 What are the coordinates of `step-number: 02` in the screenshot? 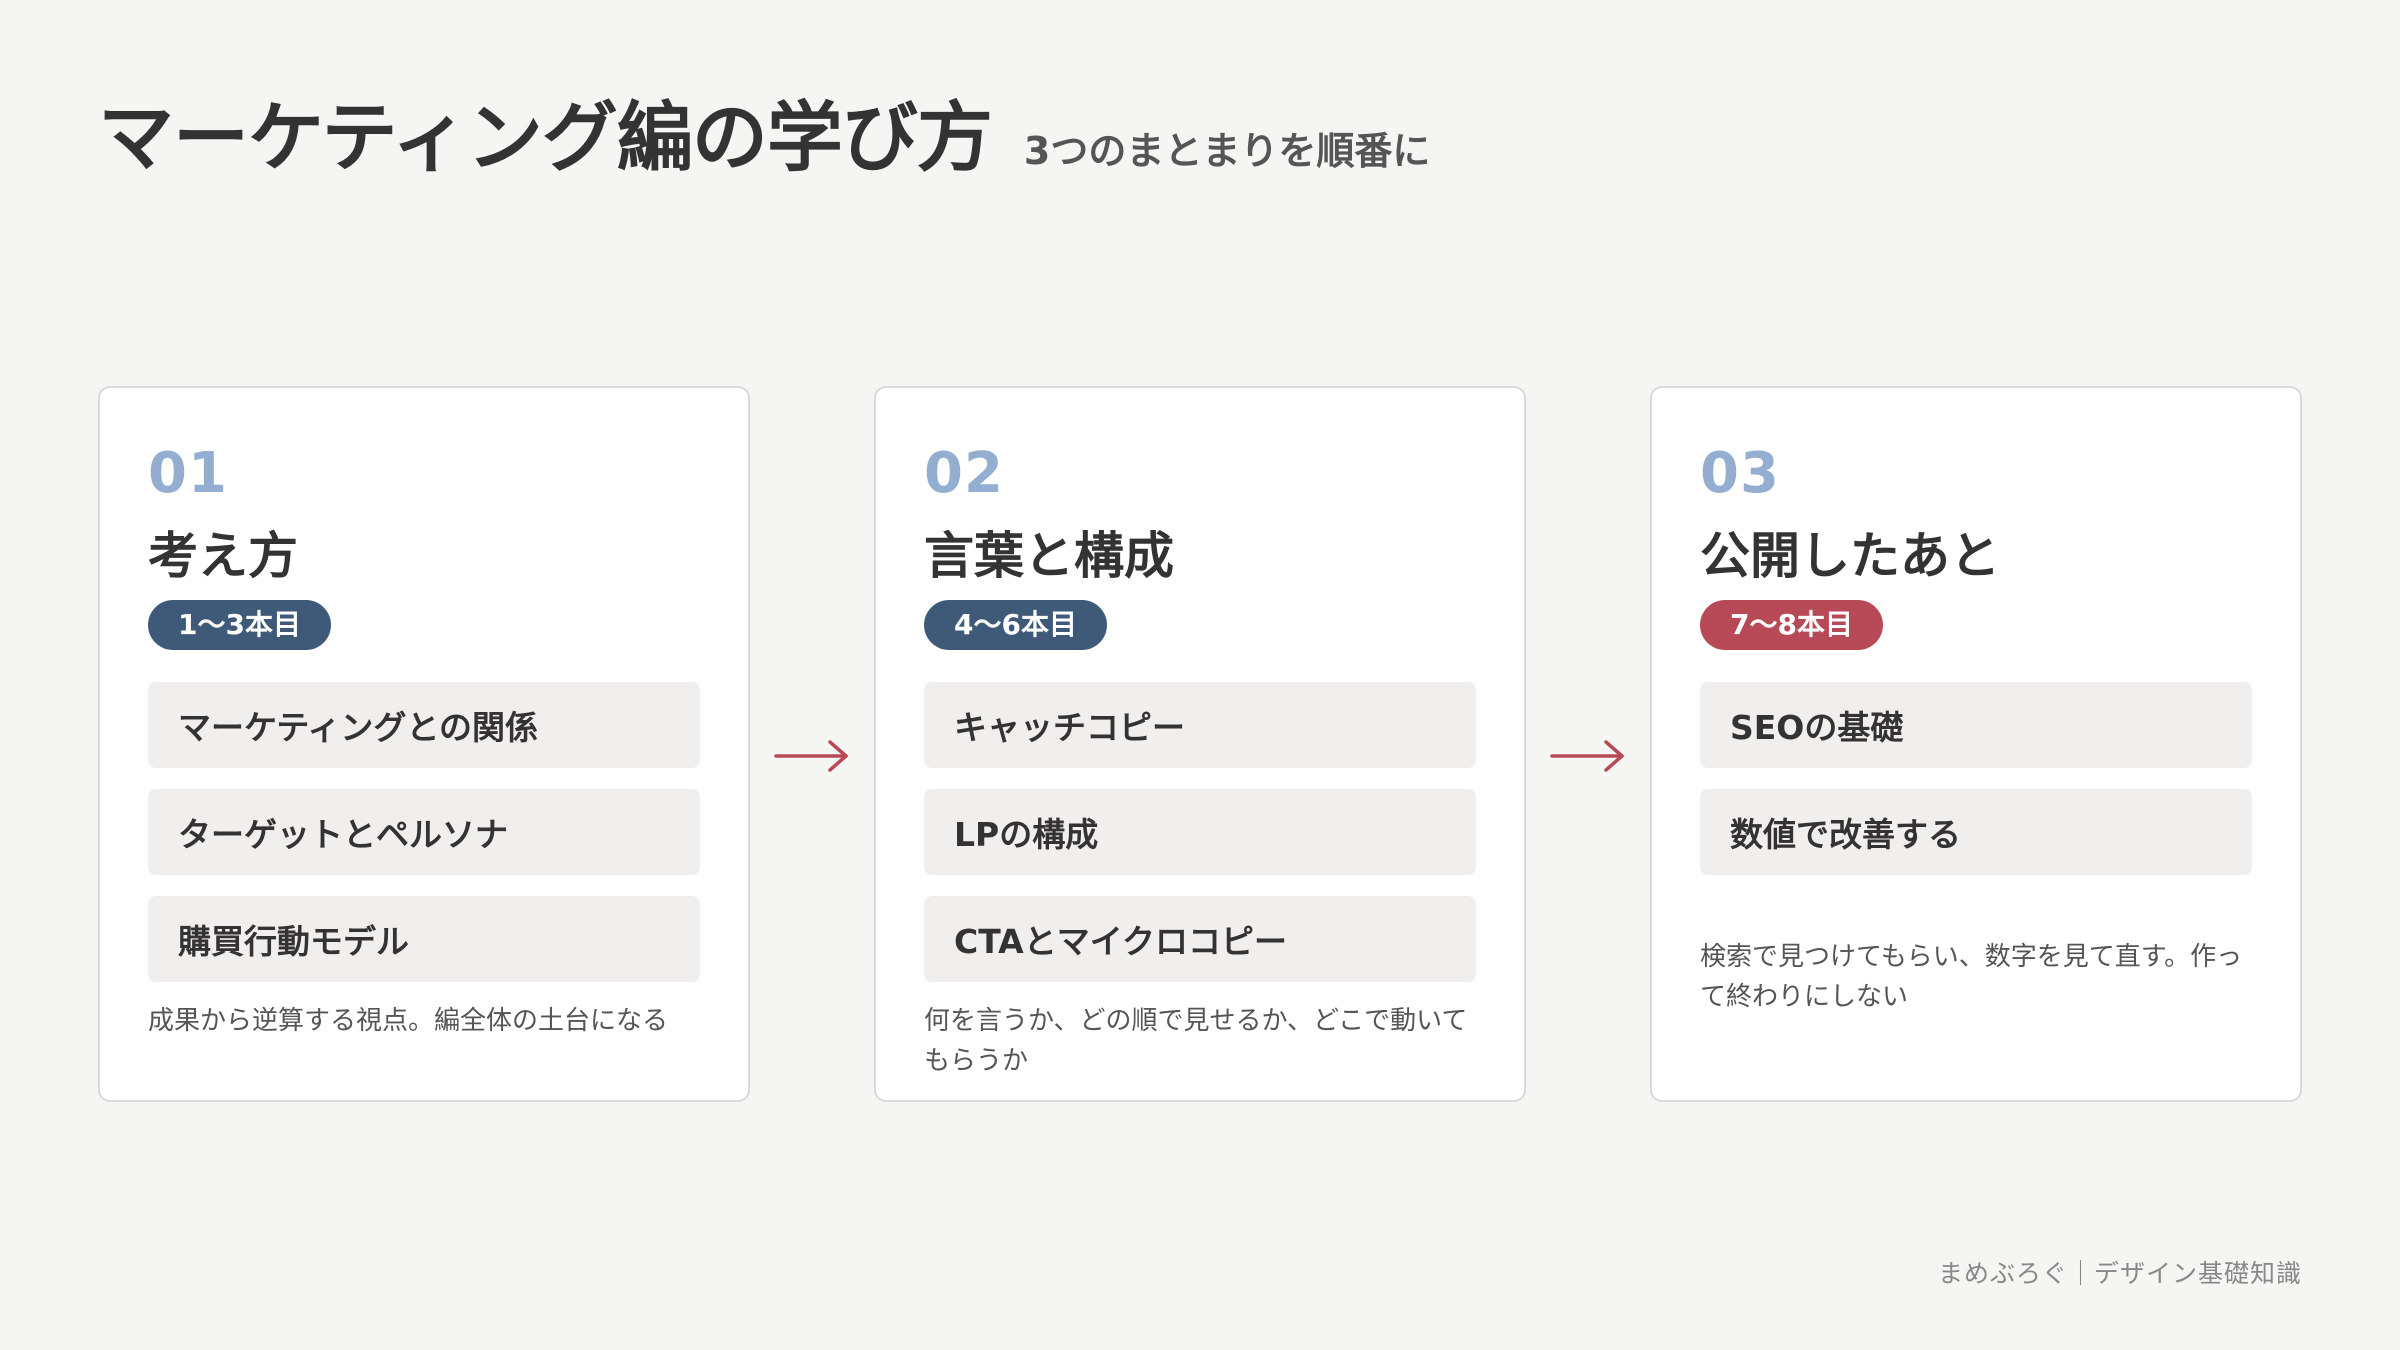 It's located at (964, 473).